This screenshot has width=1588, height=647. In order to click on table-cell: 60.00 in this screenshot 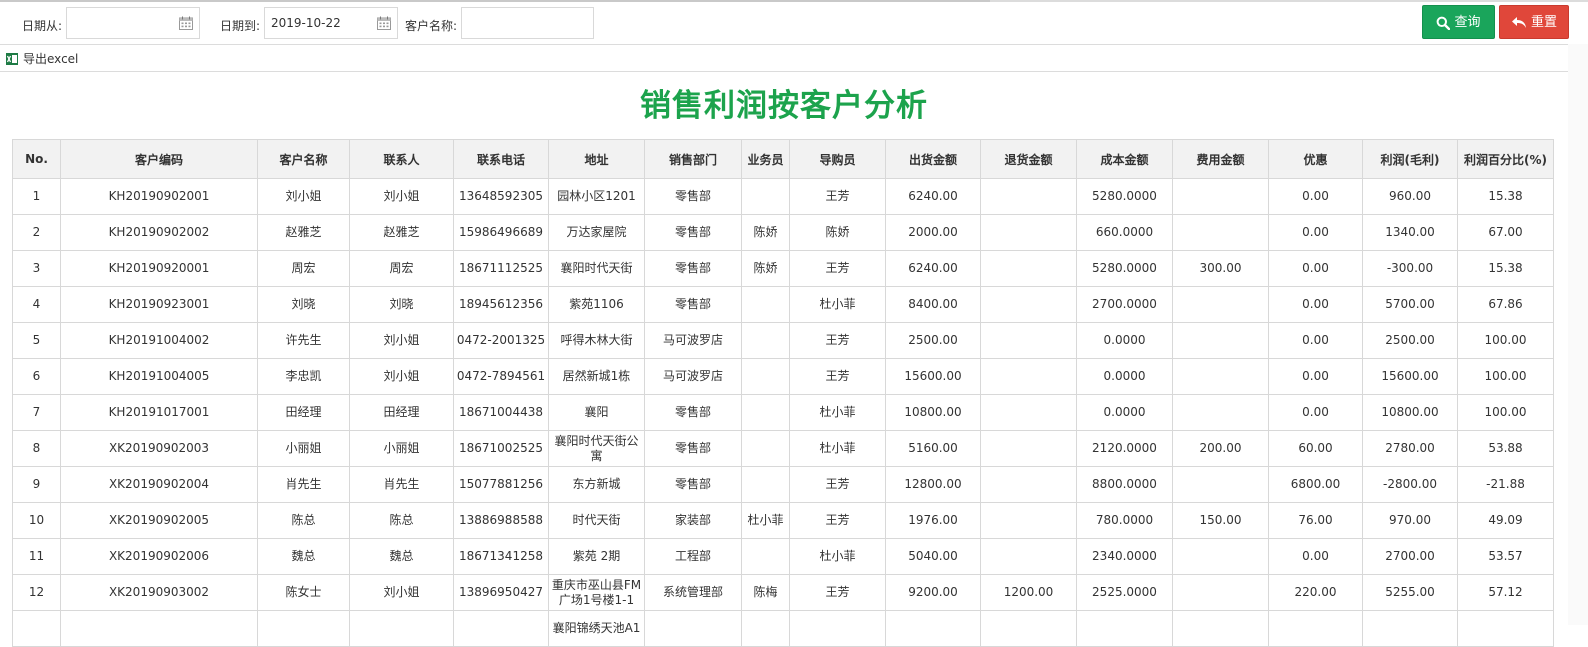, I will do `click(1315, 448)`.